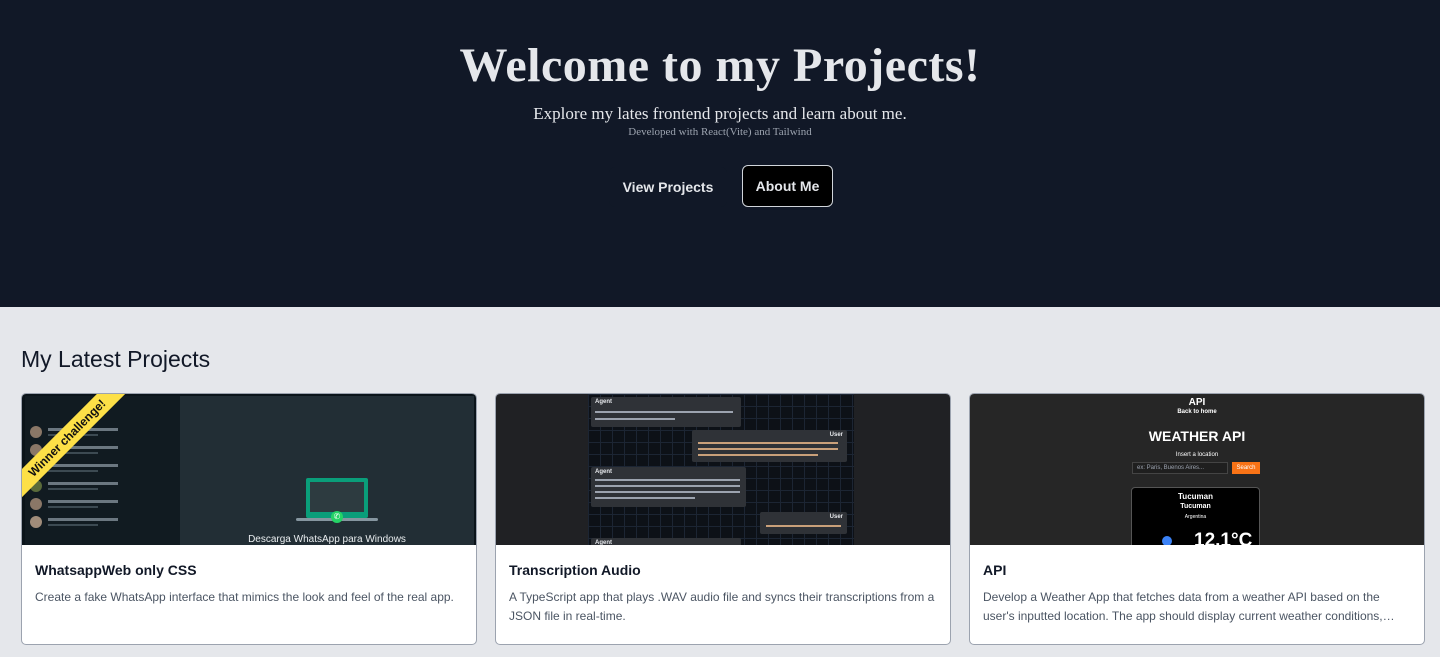  I want to click on project-thumbnail: Agent User Agent User Agent, so click(723, 469).